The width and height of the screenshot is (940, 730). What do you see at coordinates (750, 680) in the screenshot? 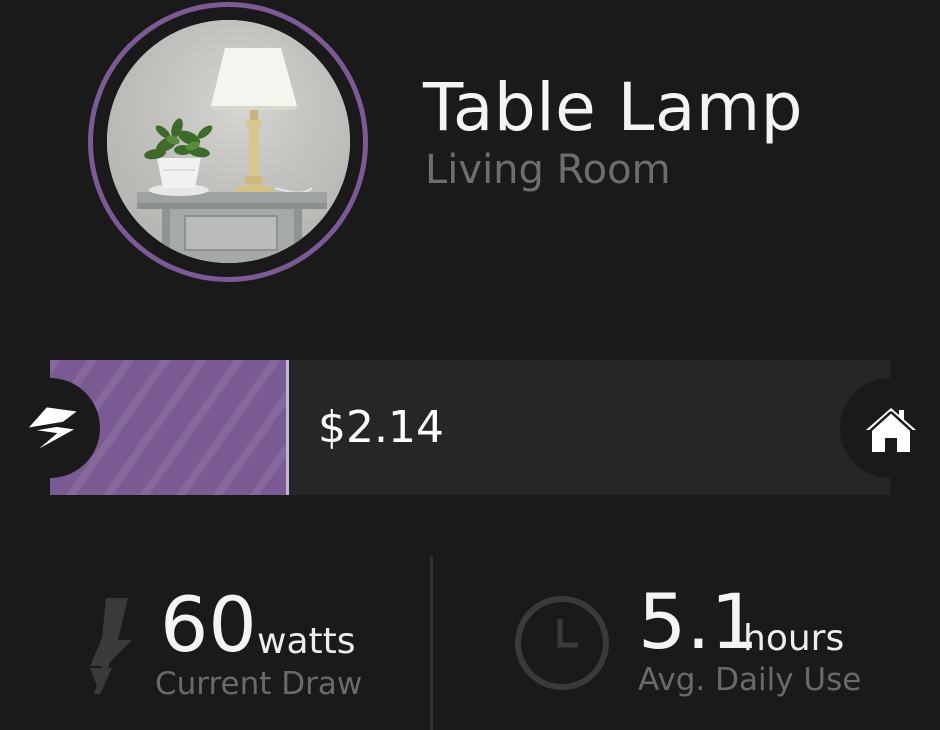
I see `avg-daily-use-label: Avg. Daily Use` at bounding box center [750, 680].